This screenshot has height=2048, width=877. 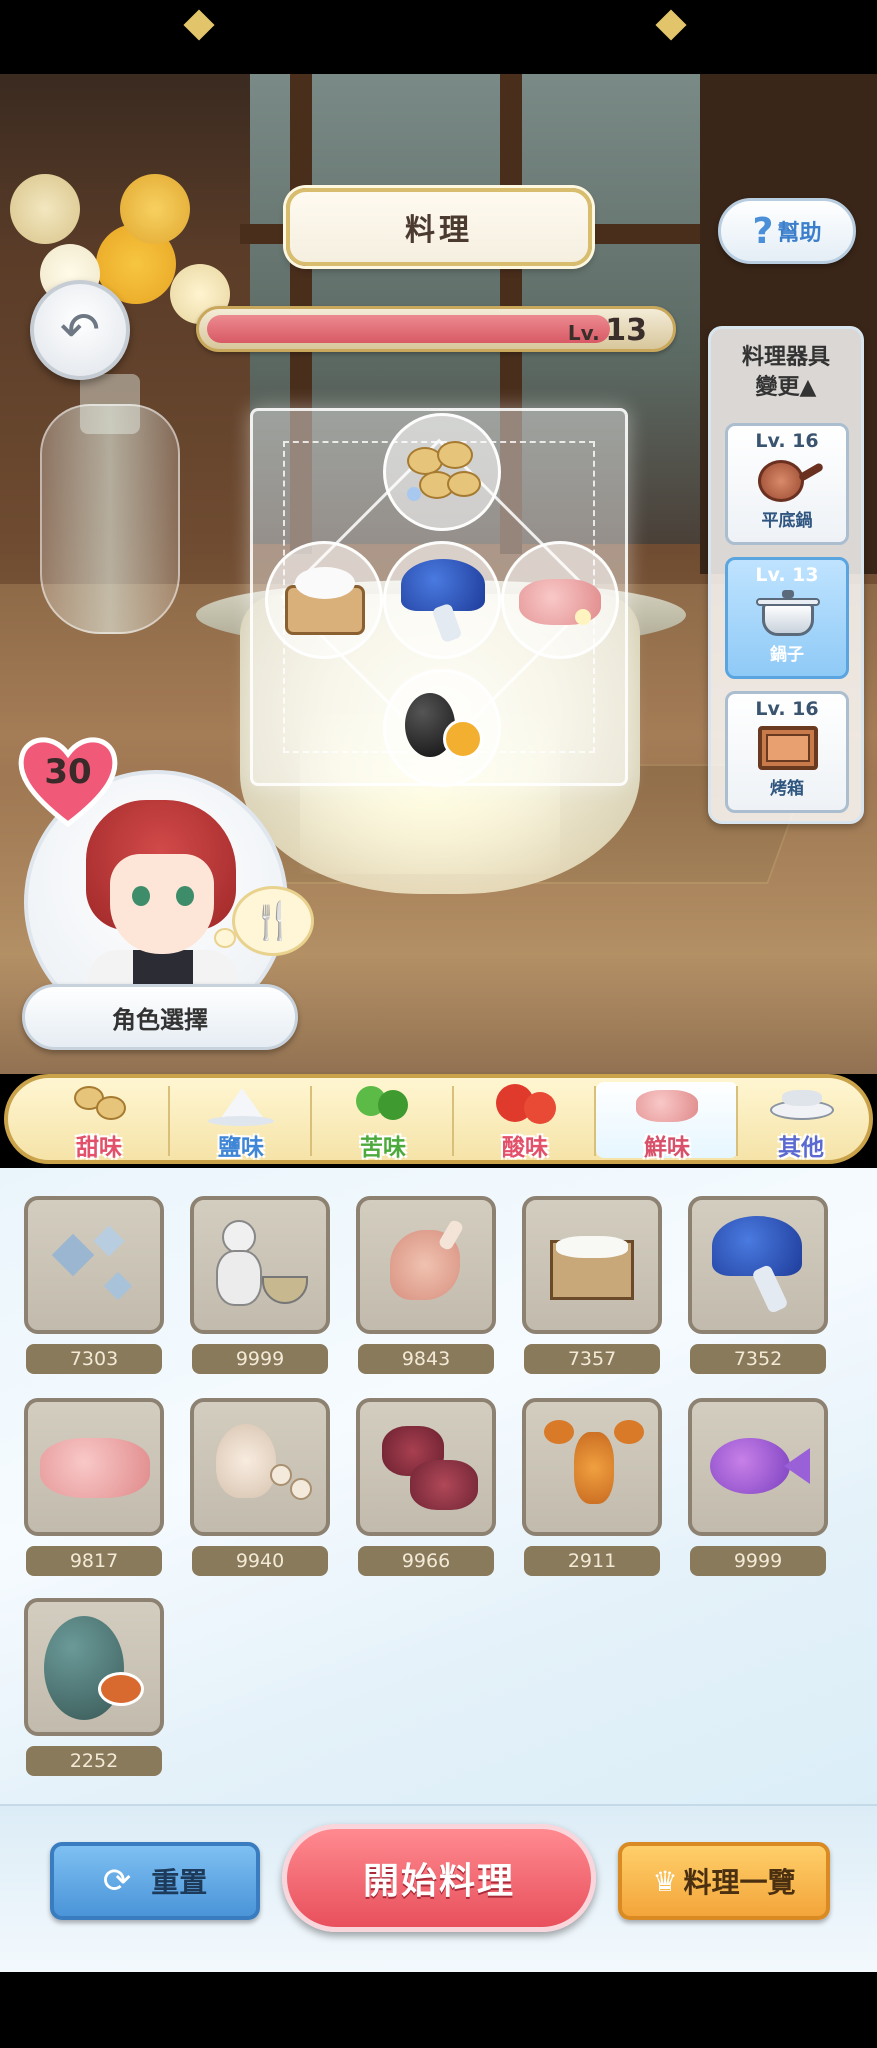 I want to click on inventory-item: 9940, so click(x=260, y=1487).